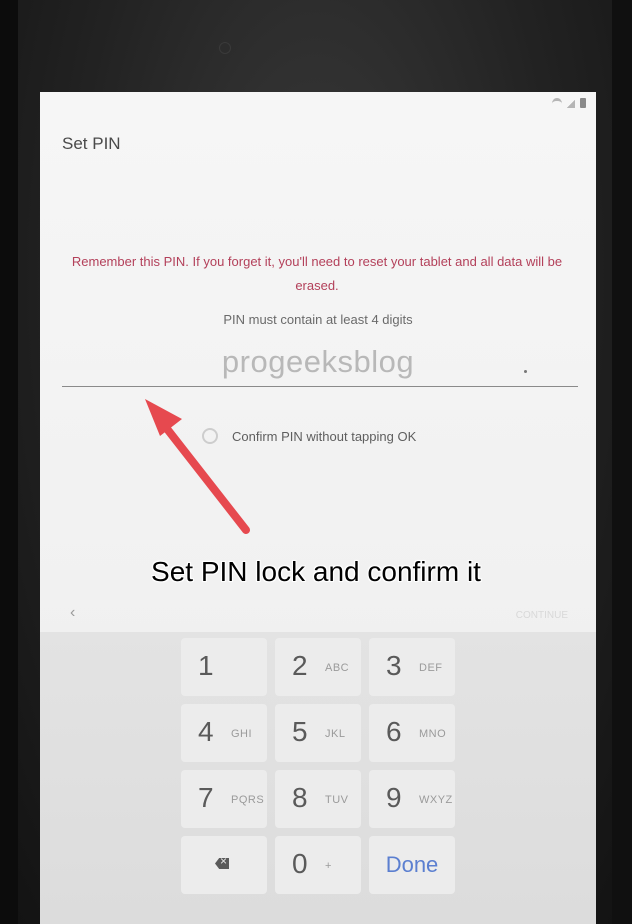 This screenshot has width=632, height=924. Describe the element at coordinates (318, 319) in the screenshot. I see `pin-hint-text: PIN must contain at least 4 digits` at that location.